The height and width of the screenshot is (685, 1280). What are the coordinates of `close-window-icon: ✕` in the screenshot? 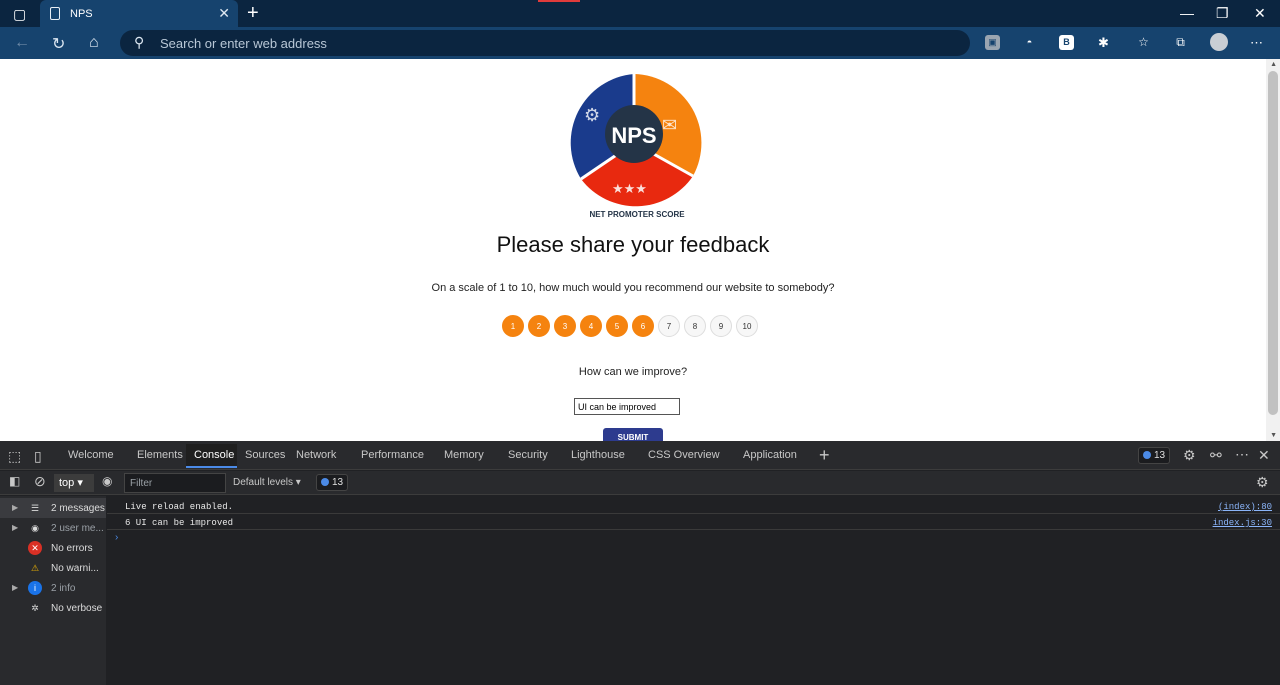 It's located at (1260, 13).